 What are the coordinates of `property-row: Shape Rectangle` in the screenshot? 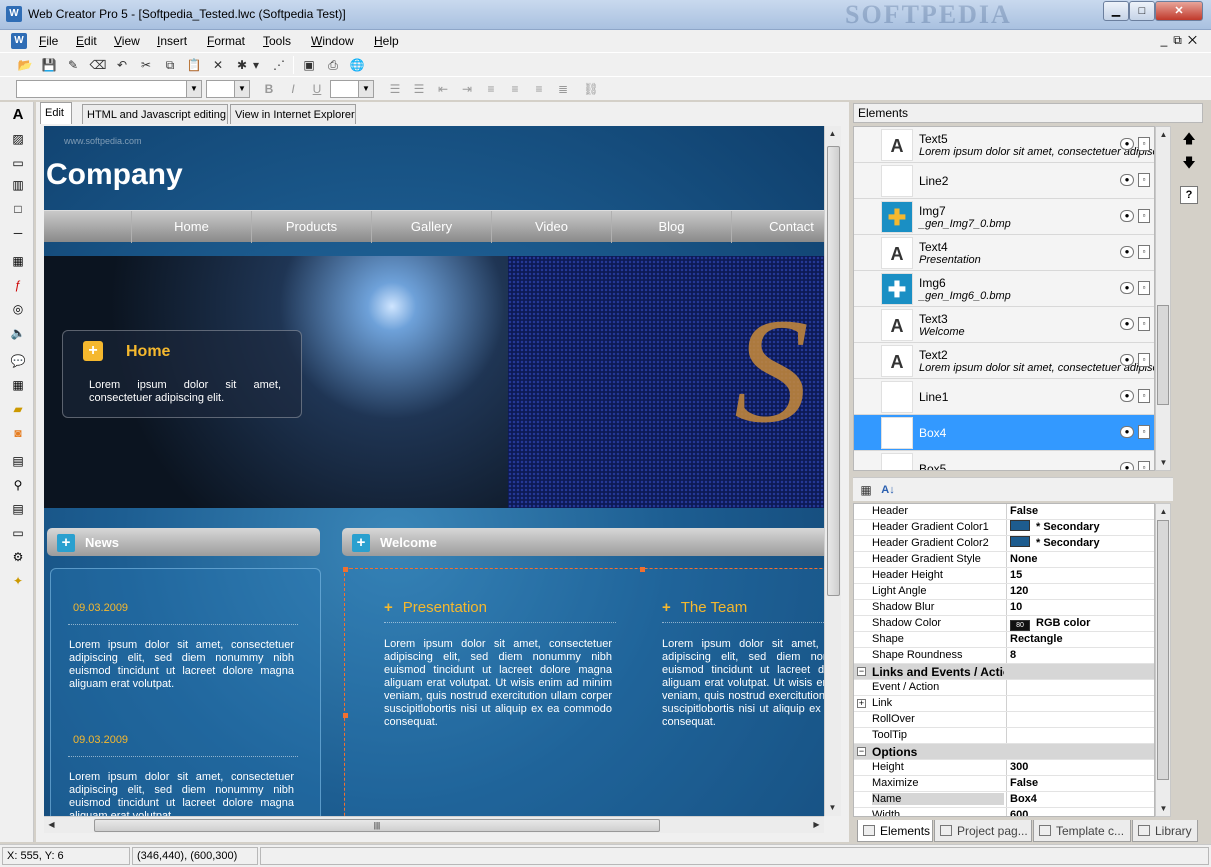 It's located at (1004, 640).